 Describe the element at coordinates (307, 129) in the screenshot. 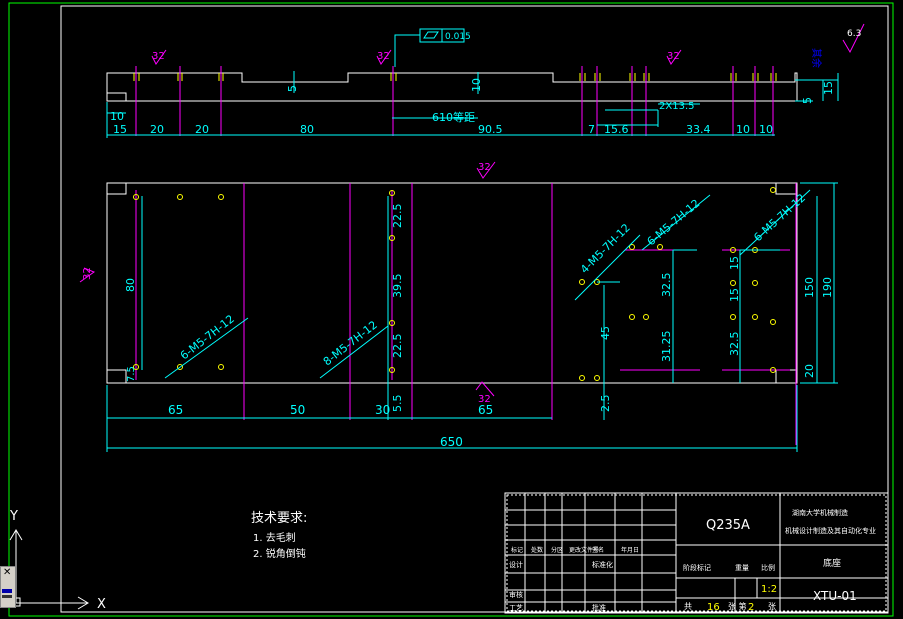

I see `top-bottom-dim: 80` at that location.